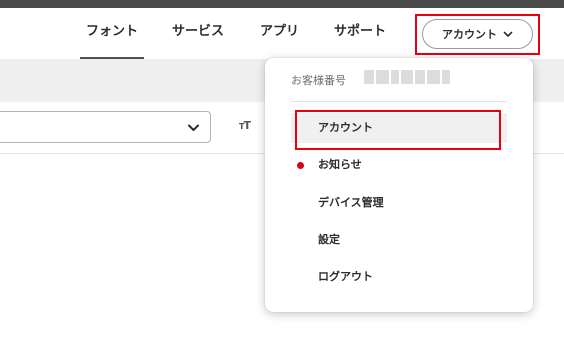 The height and width of the screenshot is (347, 564). What do you see at coordinates (340, 164) in the screenshot?
I see `menu-item-notifications-label: お知らせ` at bounding box center [340, 164].